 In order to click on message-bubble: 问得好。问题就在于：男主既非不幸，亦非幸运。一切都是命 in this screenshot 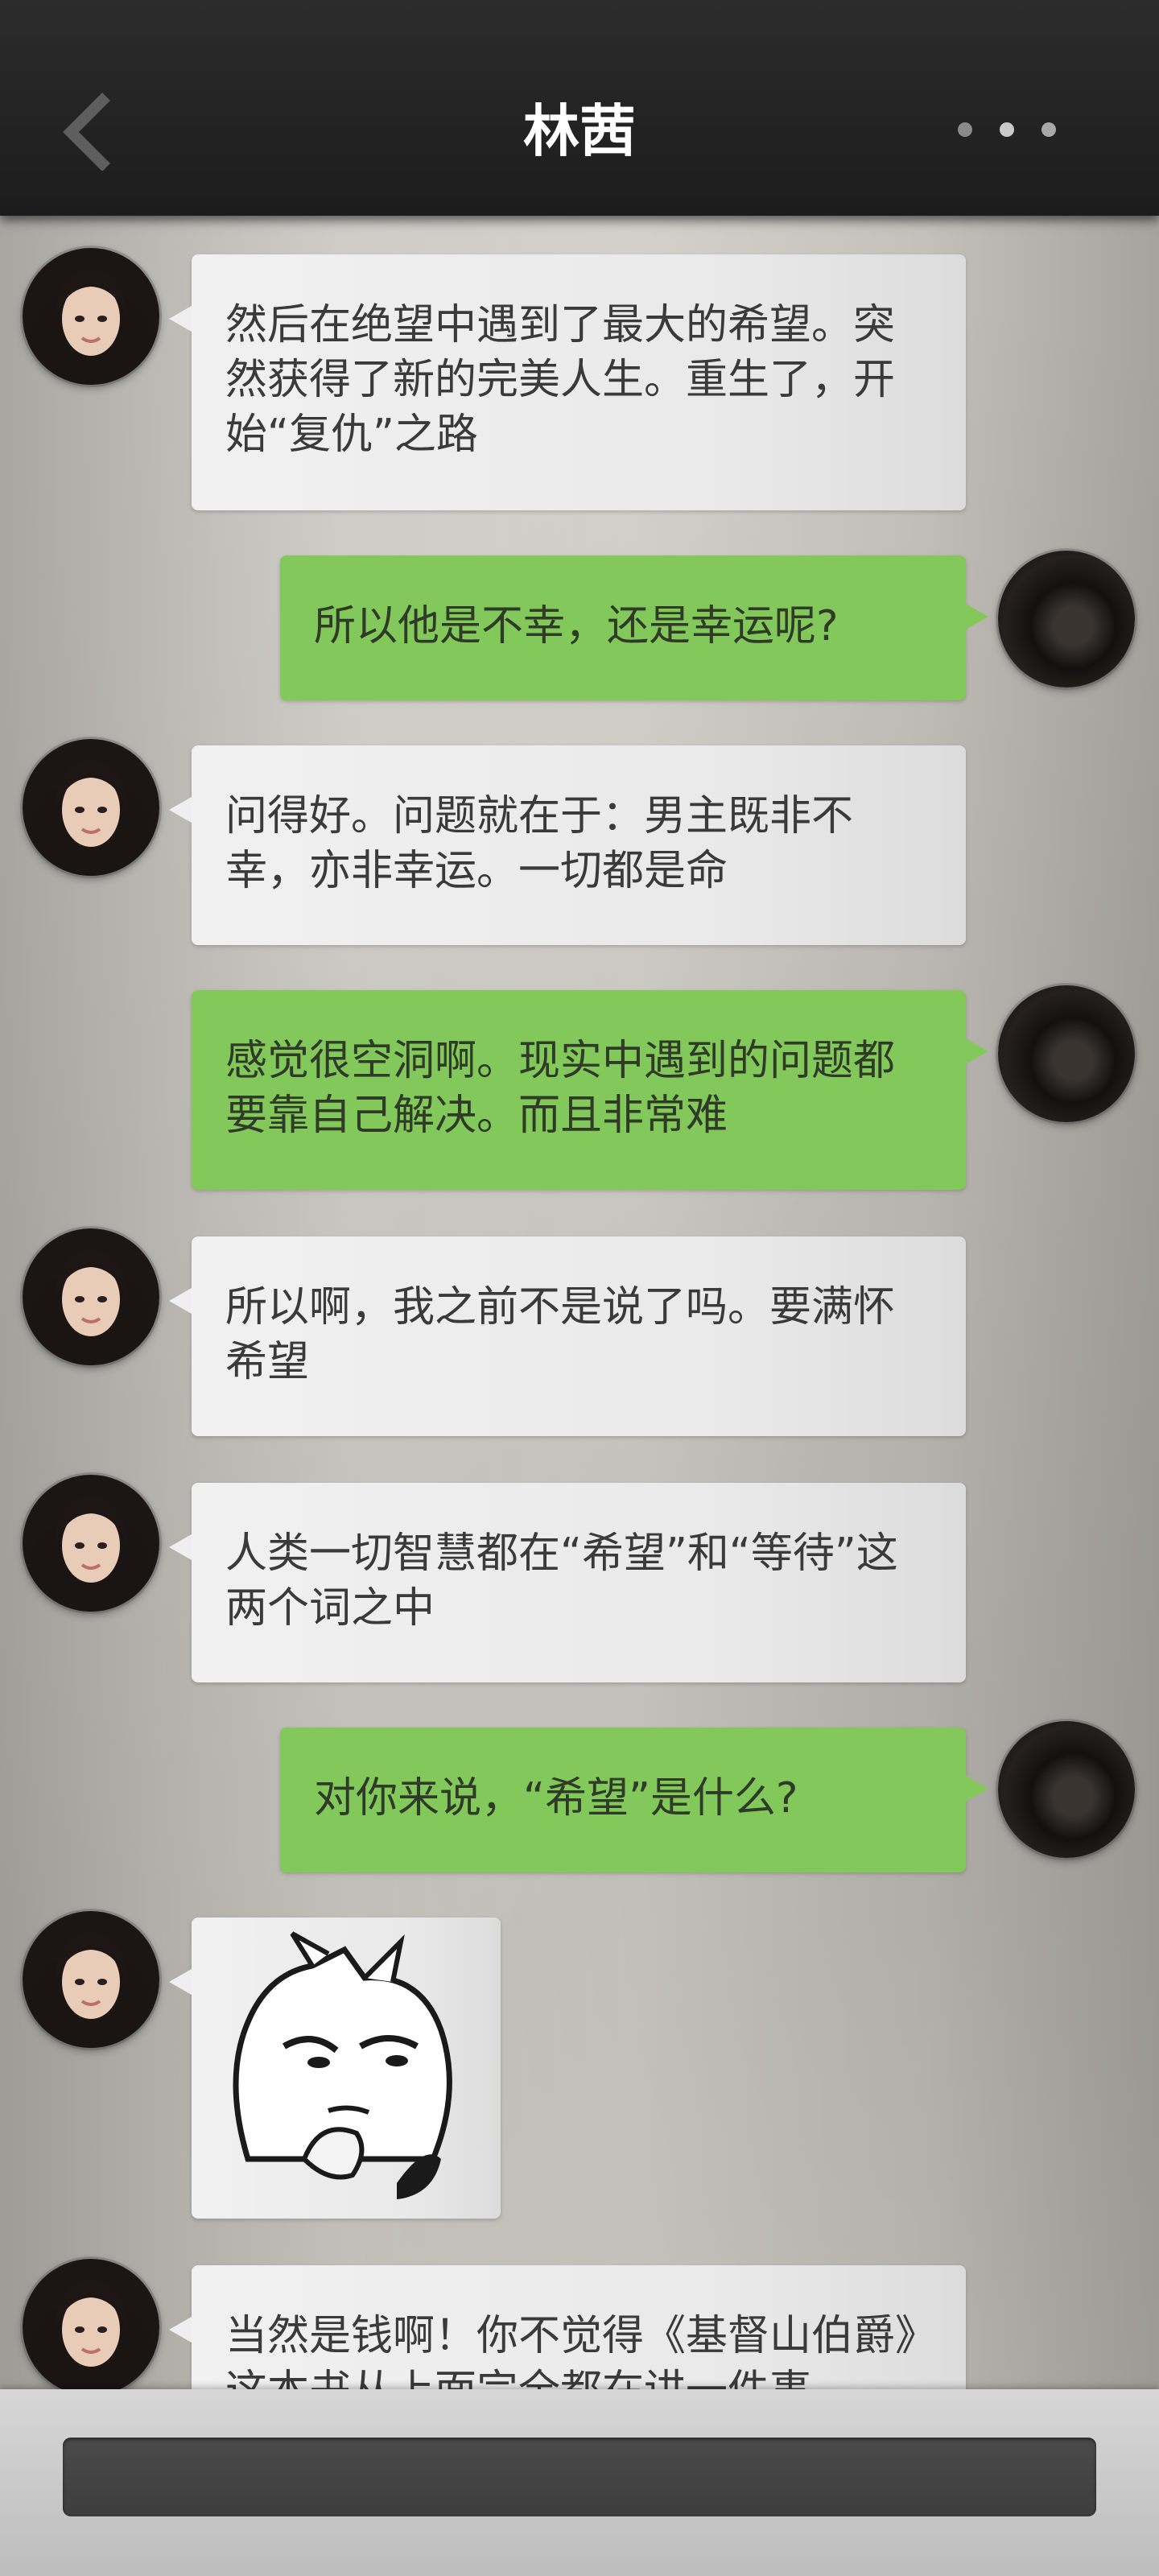, I will do `click(567, 845)`.